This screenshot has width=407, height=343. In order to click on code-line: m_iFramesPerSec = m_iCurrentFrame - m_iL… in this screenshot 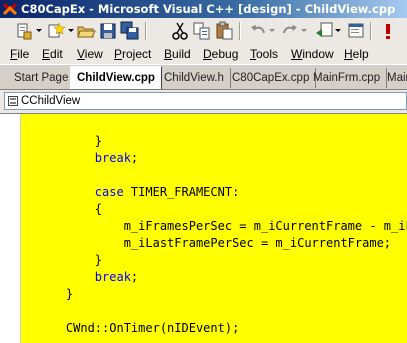, I will do `click(222, 226)`.